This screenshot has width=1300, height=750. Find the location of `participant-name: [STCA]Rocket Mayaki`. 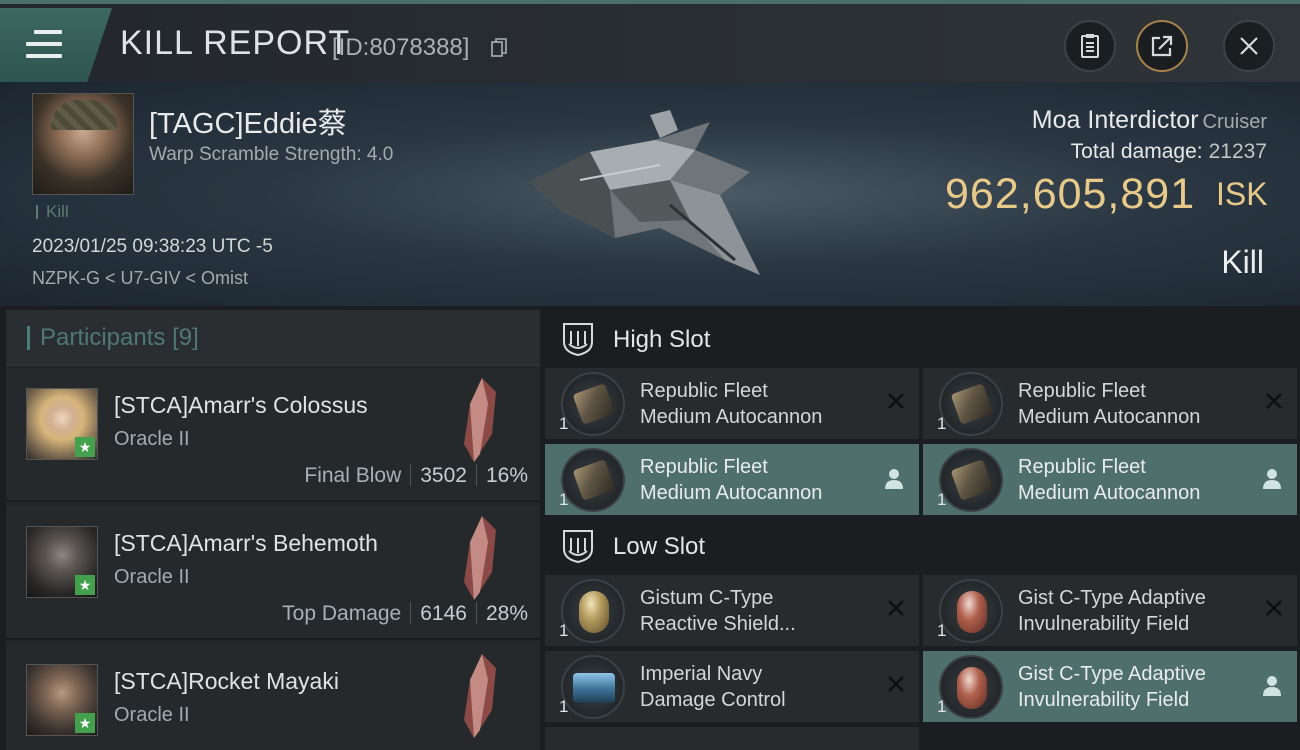

participant-name: [STCA]Rocket Mayaki is located at coordinates (226, 681).